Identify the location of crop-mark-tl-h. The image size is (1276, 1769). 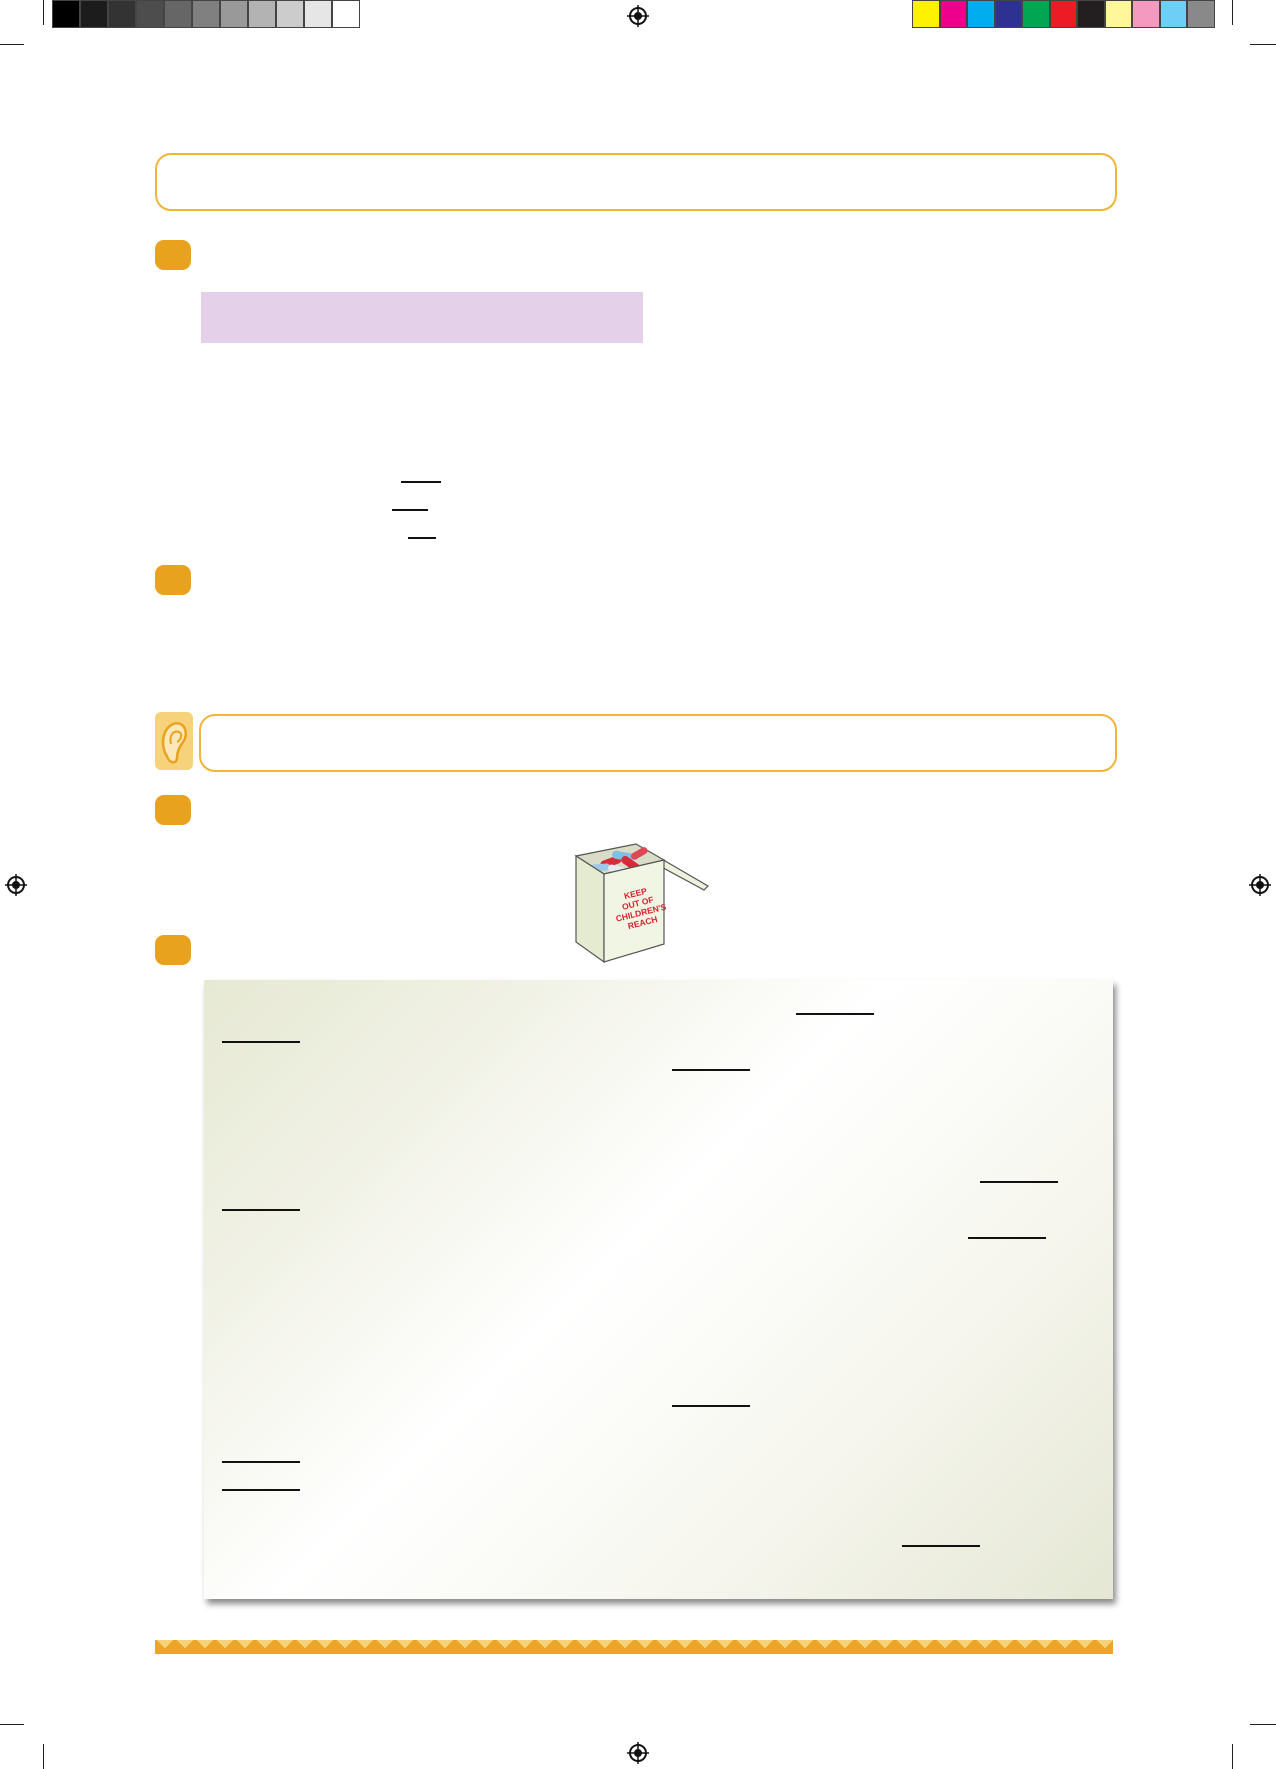
(12, 44).